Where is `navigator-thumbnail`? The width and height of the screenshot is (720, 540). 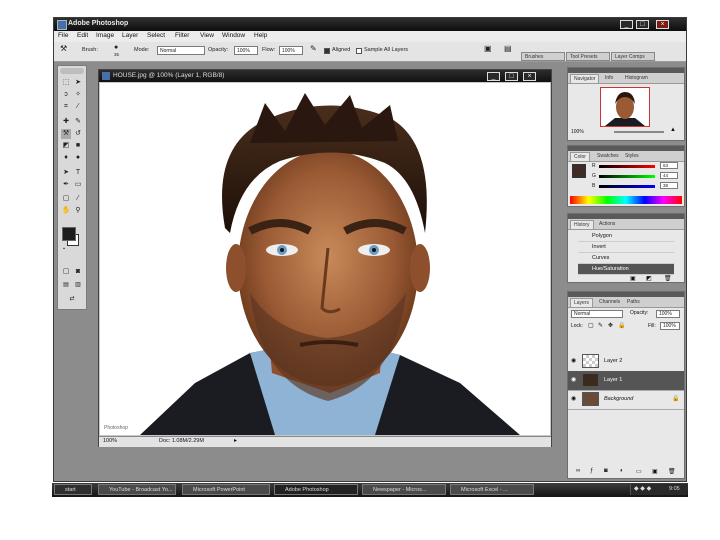 navigator-thumbnail is located at coordinates (625, 107).